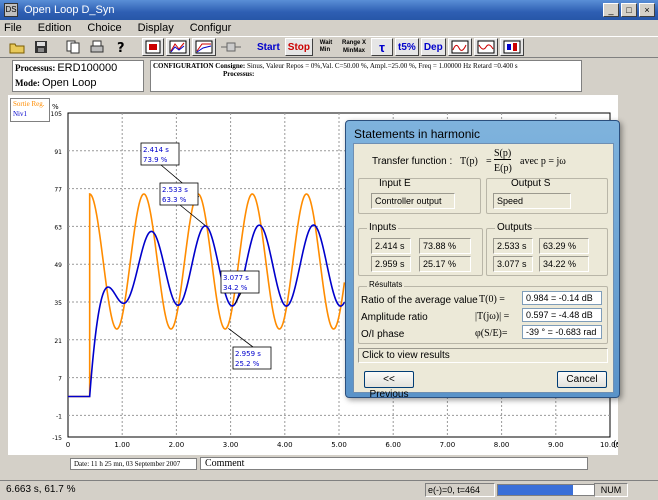 Image resolution: width=658 pixels, height=500 pixels. Describe the element at coordinates (41, 489) in the screenshot. I see `cursor-coordinates: 6.663 s, 61.7 %` at that location.